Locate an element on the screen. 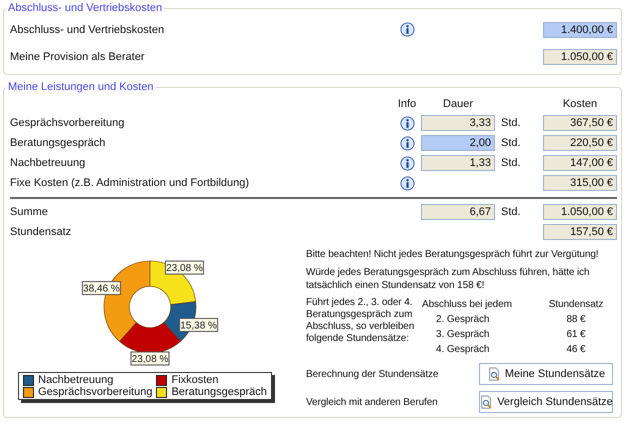 Image resolution: width=625 pixels, height=428 pixels. note-text: Bitte beachten! Nicht jedes Beratungsgespräch führt zur Vergütung! is located at coordinates (453, 254).